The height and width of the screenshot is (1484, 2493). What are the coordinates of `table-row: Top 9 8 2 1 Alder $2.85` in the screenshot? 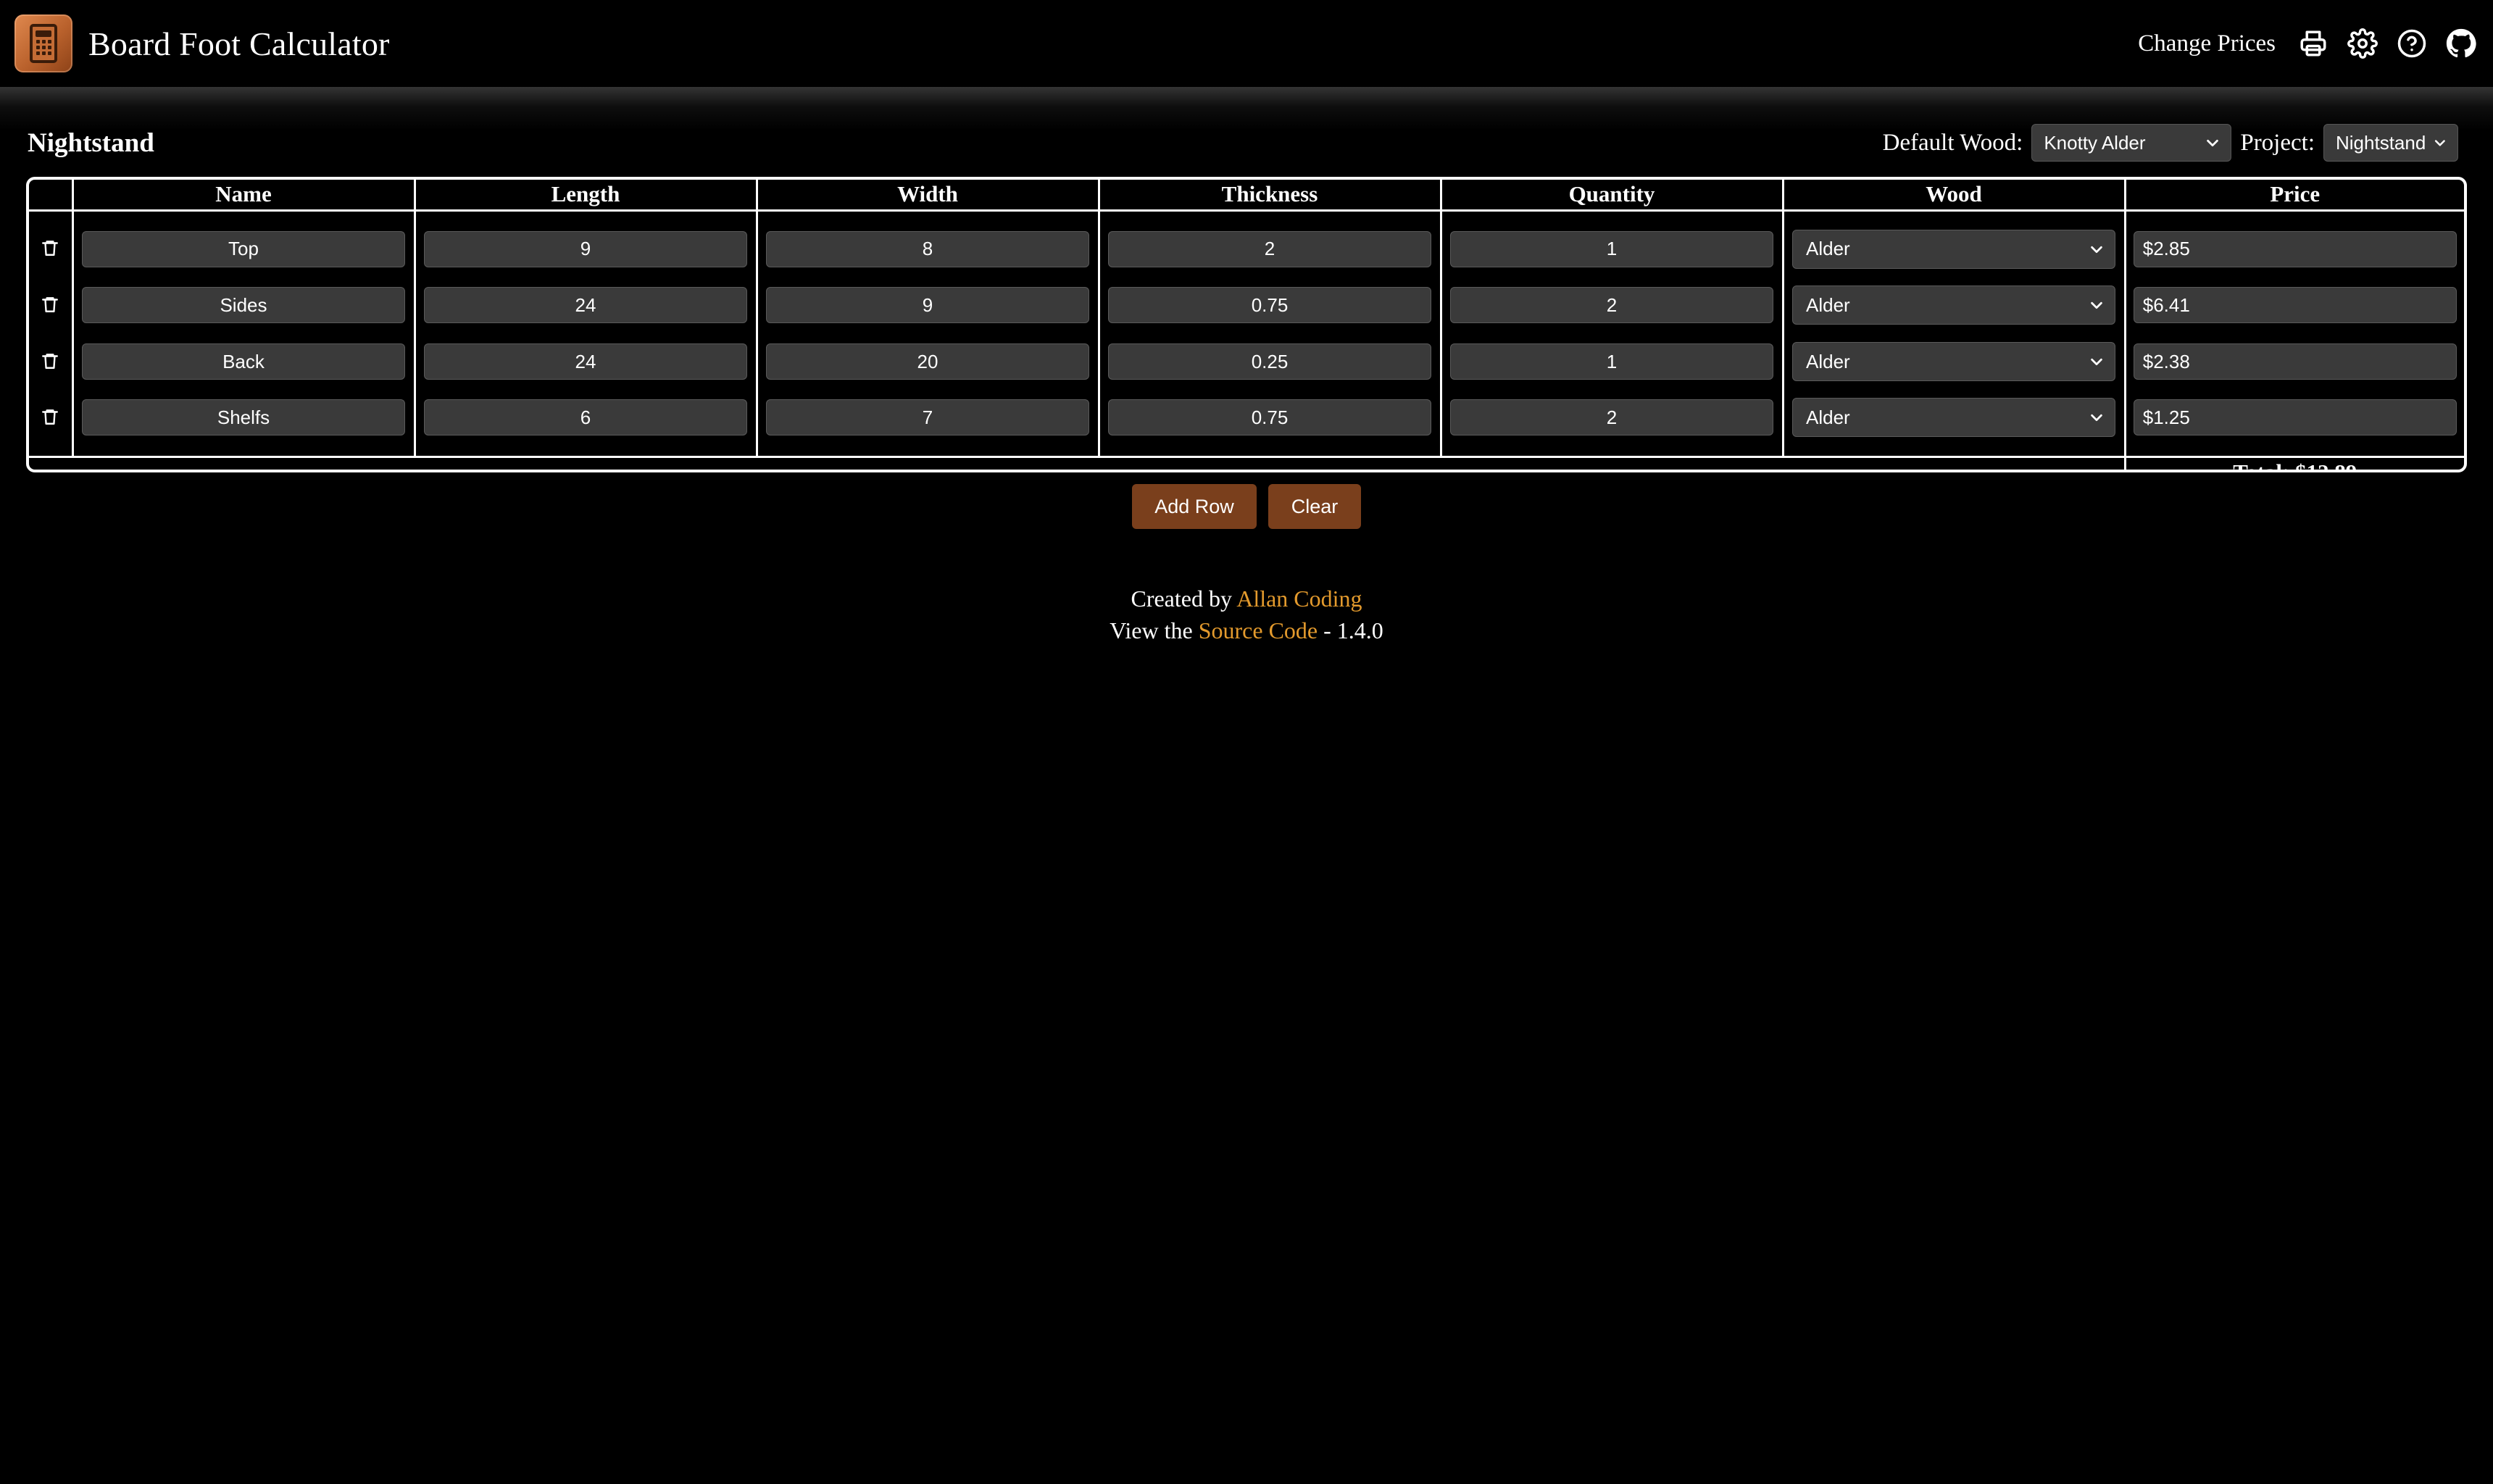 It's located at (1246, 244).